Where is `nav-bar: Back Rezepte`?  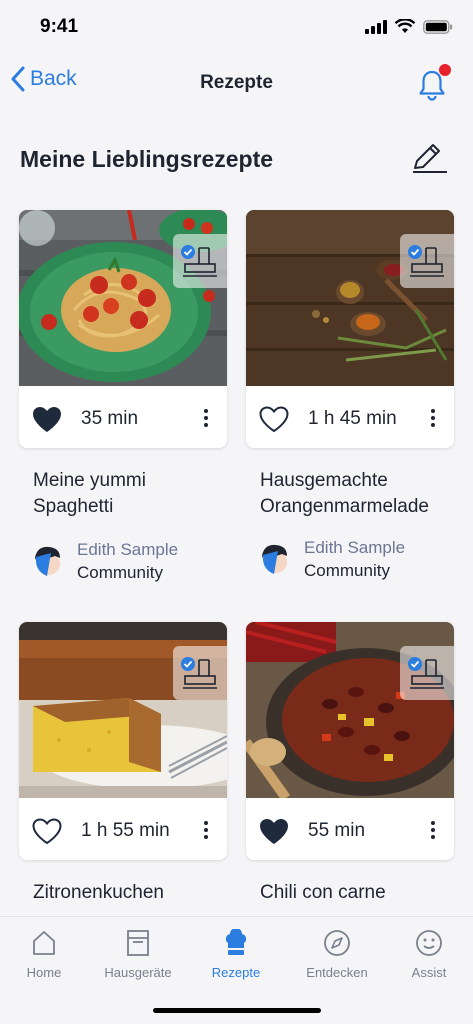 nav-bar: Back Rezepte is located at coordinates (236, 84).